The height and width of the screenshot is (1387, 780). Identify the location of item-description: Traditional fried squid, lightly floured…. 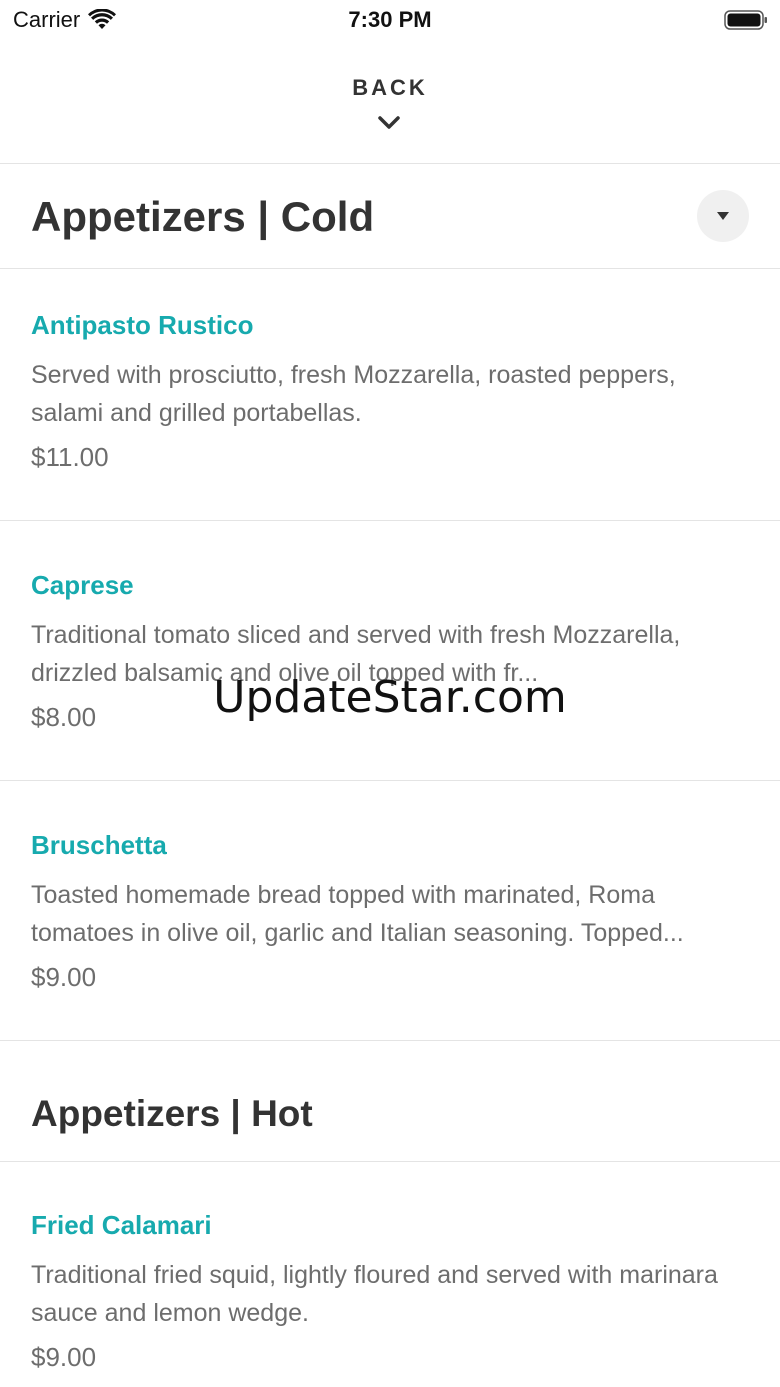
(374, 1294).